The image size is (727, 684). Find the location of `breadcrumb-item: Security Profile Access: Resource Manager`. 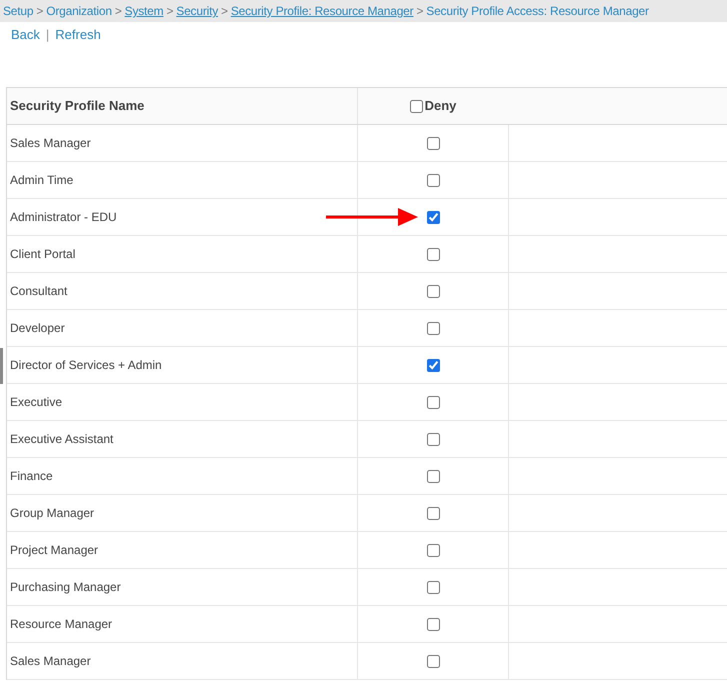

breadcrumb-item: Security Profile Access: Resource Manager is located at coordinates (537, 11).